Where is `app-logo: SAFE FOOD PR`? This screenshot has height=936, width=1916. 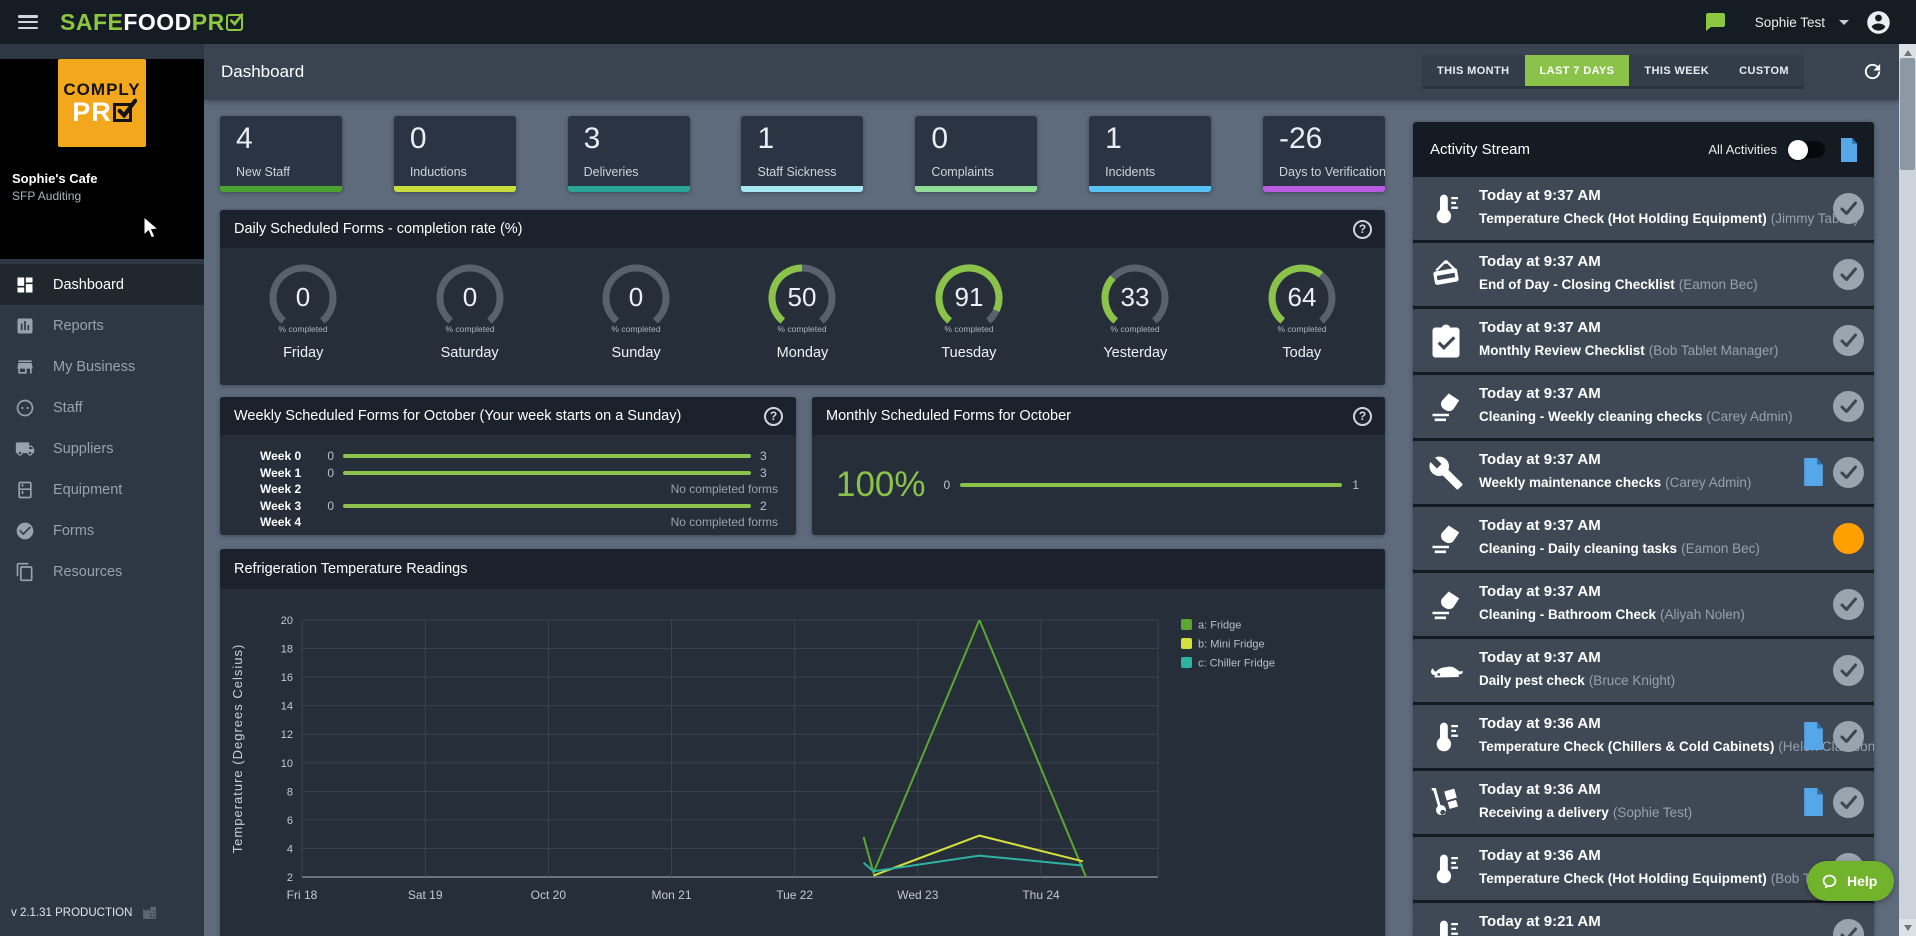 app-logo: SAFE FOOD PR is located at coordinates (152, 22).